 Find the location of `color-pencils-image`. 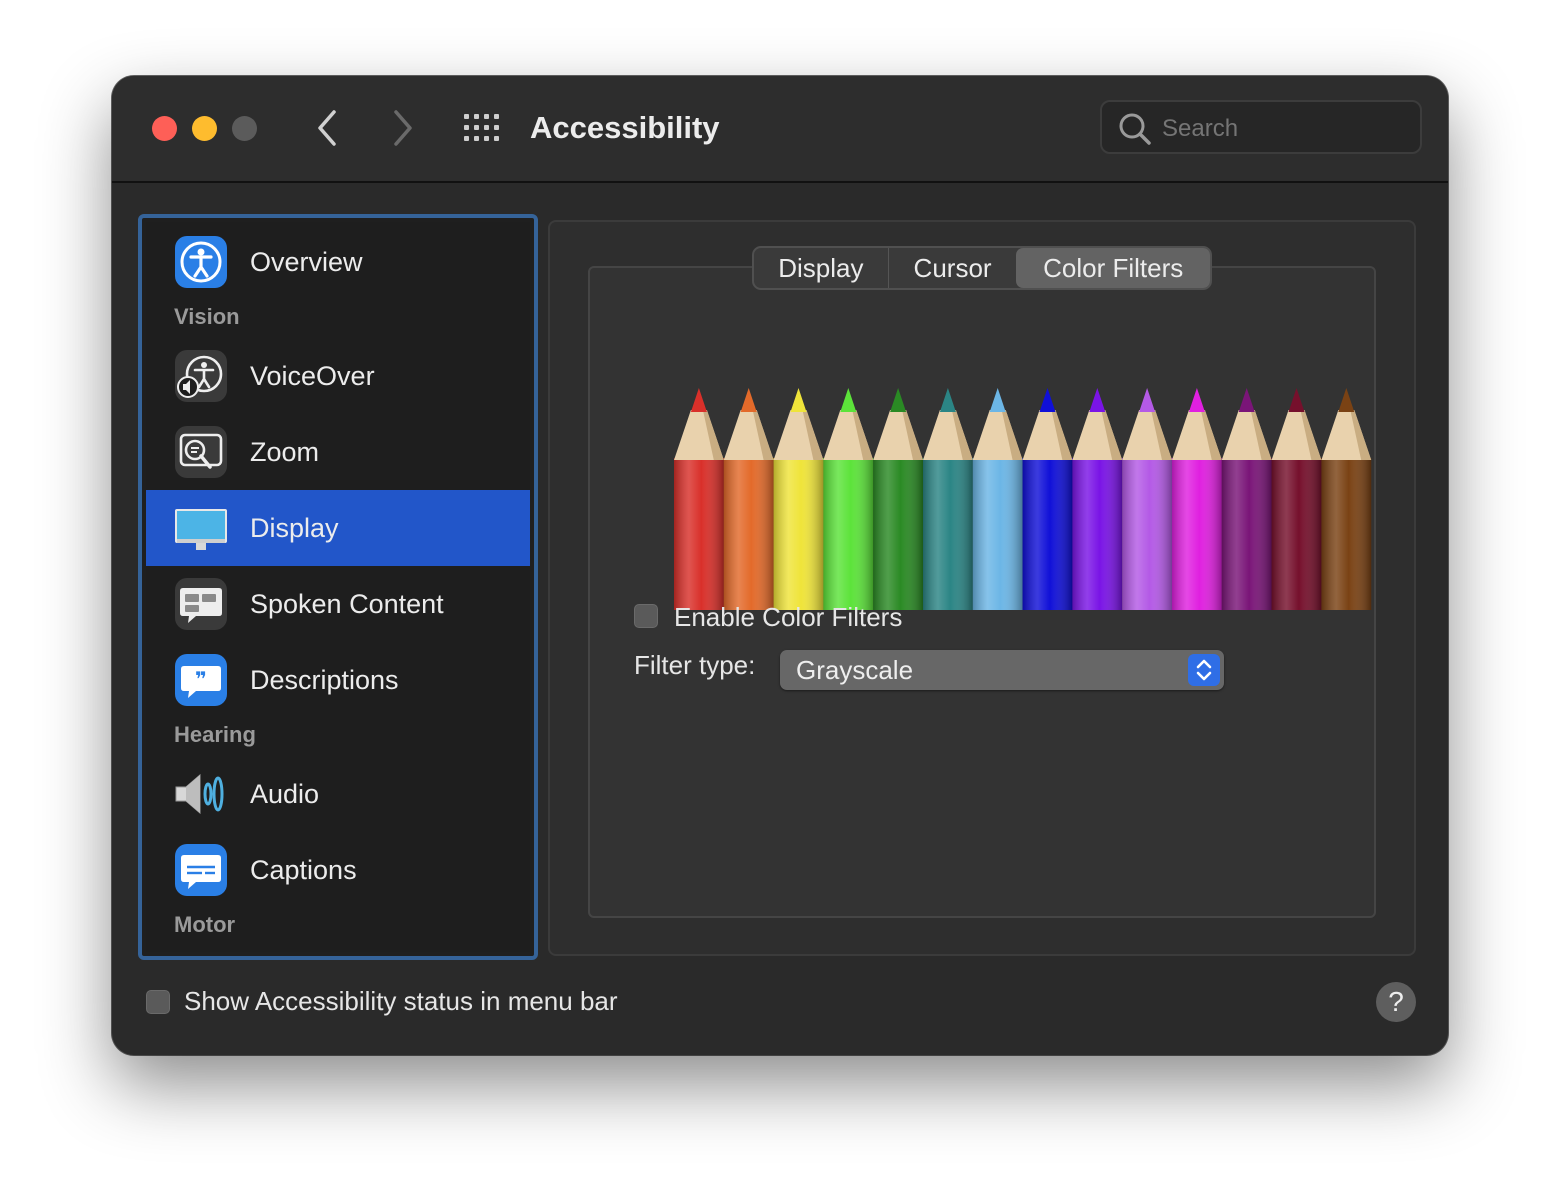

color-pencils-image is located at coordinates (1023, 499).